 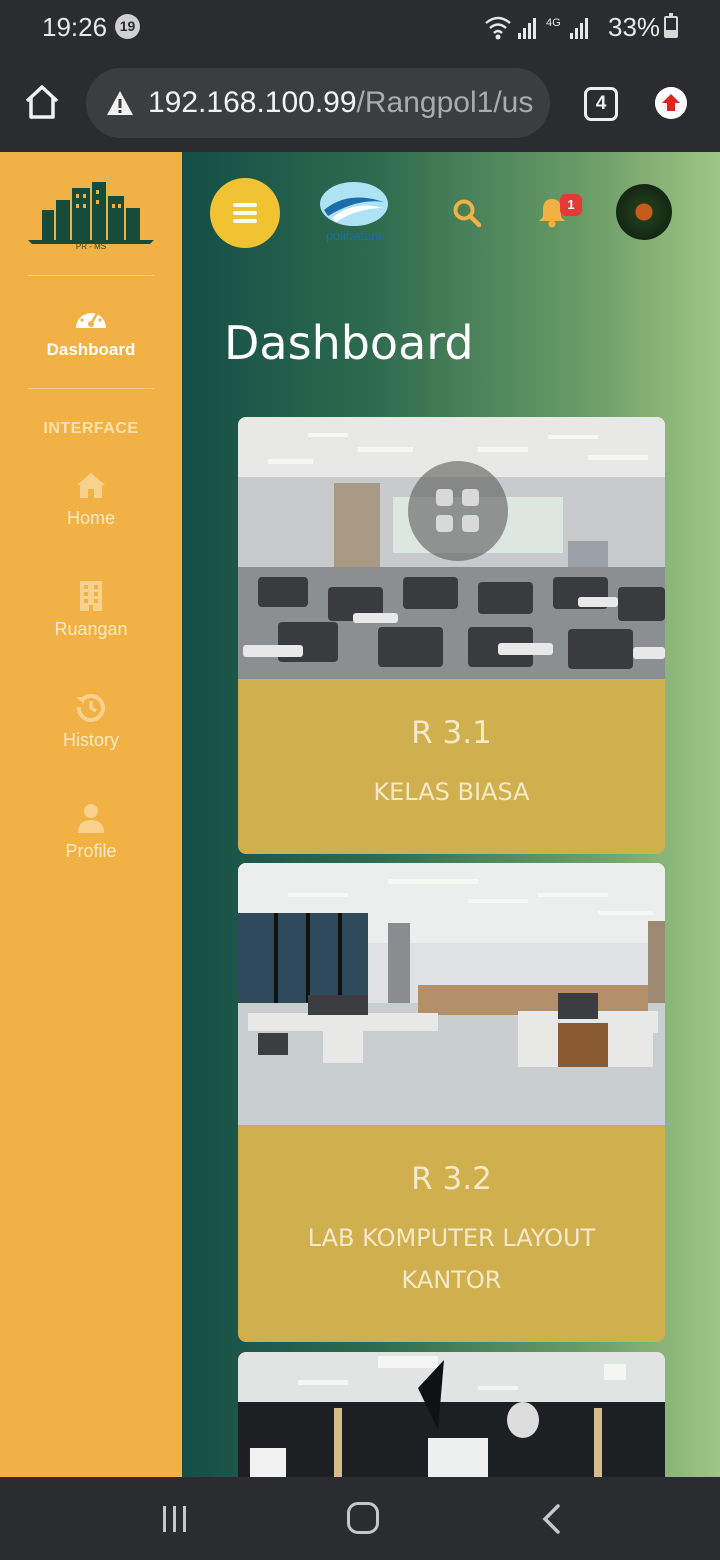 I want to click on back-icon, so click(x=551, y=1519).